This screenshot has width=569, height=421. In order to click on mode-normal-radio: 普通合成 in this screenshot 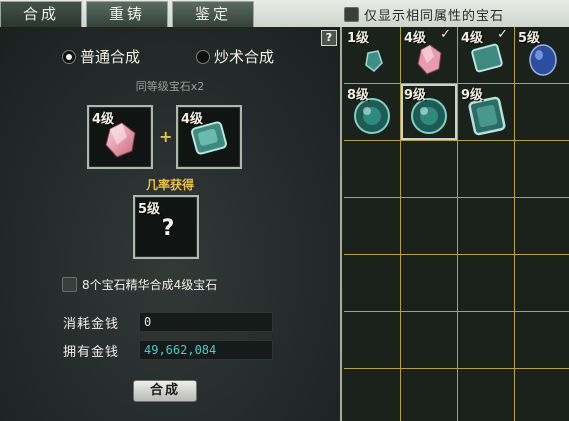, I will do `click(101, 56)`.